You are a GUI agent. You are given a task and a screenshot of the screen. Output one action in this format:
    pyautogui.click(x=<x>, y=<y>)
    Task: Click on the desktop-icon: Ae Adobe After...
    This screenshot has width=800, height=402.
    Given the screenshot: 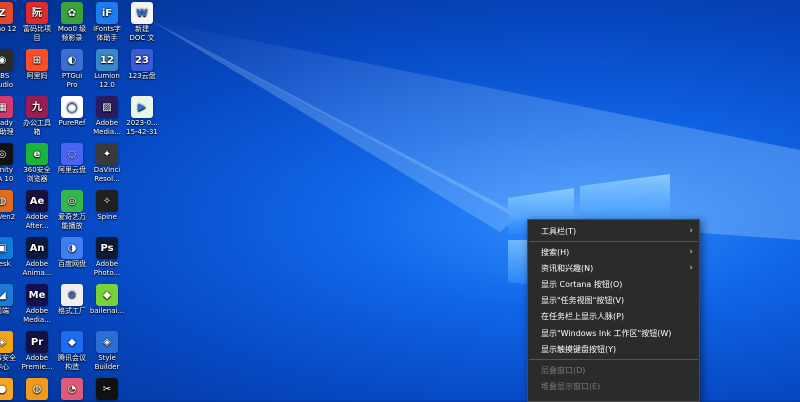 What is the action you would take?
    pyautogui.click(x=37, y=209)
    